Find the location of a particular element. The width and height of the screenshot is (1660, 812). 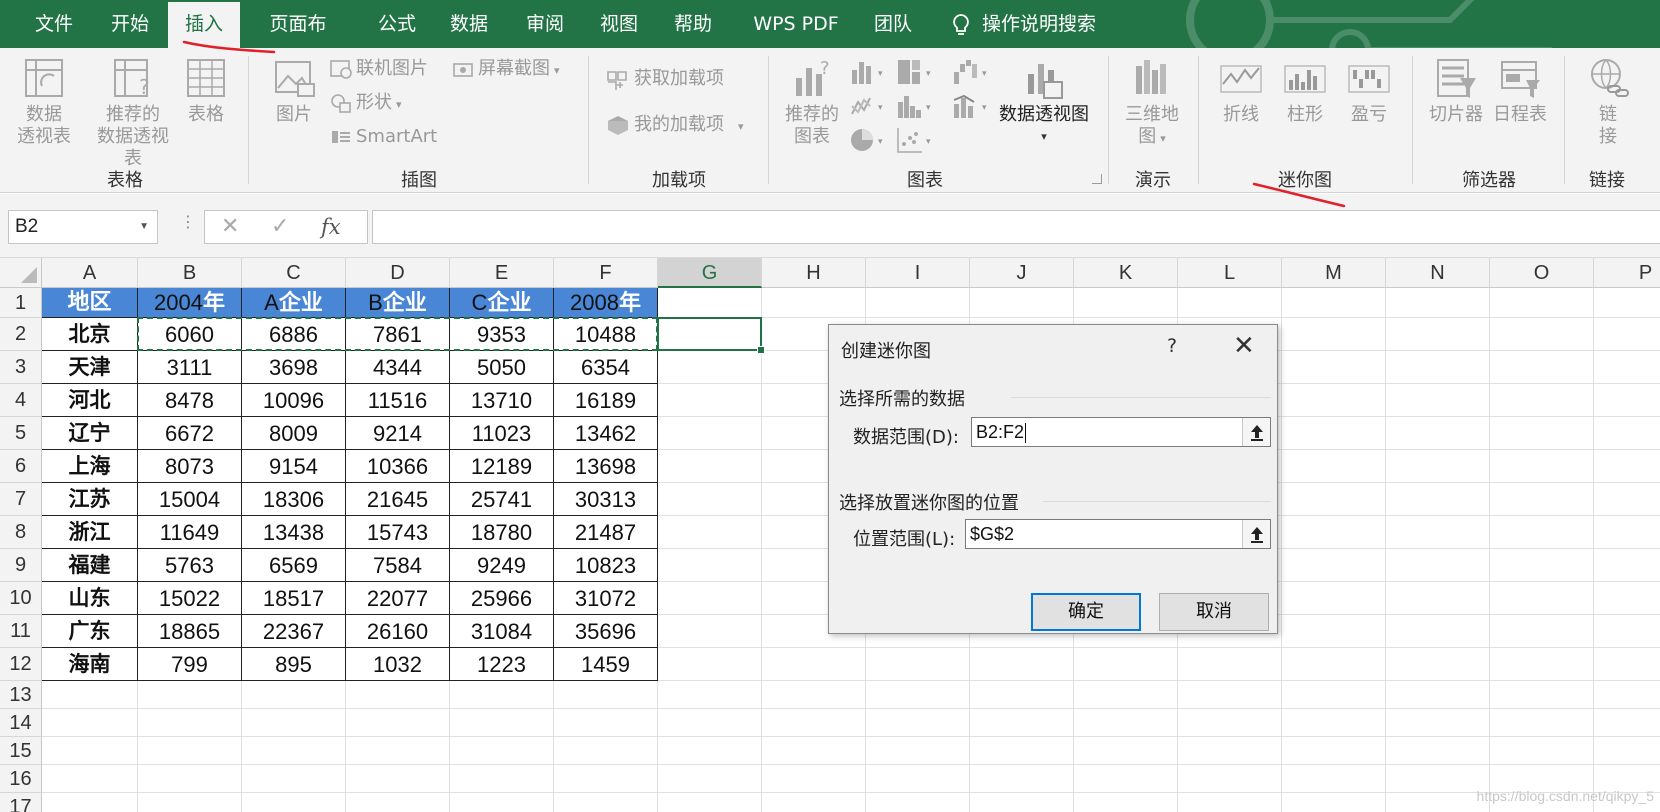

row-header: 6 is located at coordinates (21, 466).